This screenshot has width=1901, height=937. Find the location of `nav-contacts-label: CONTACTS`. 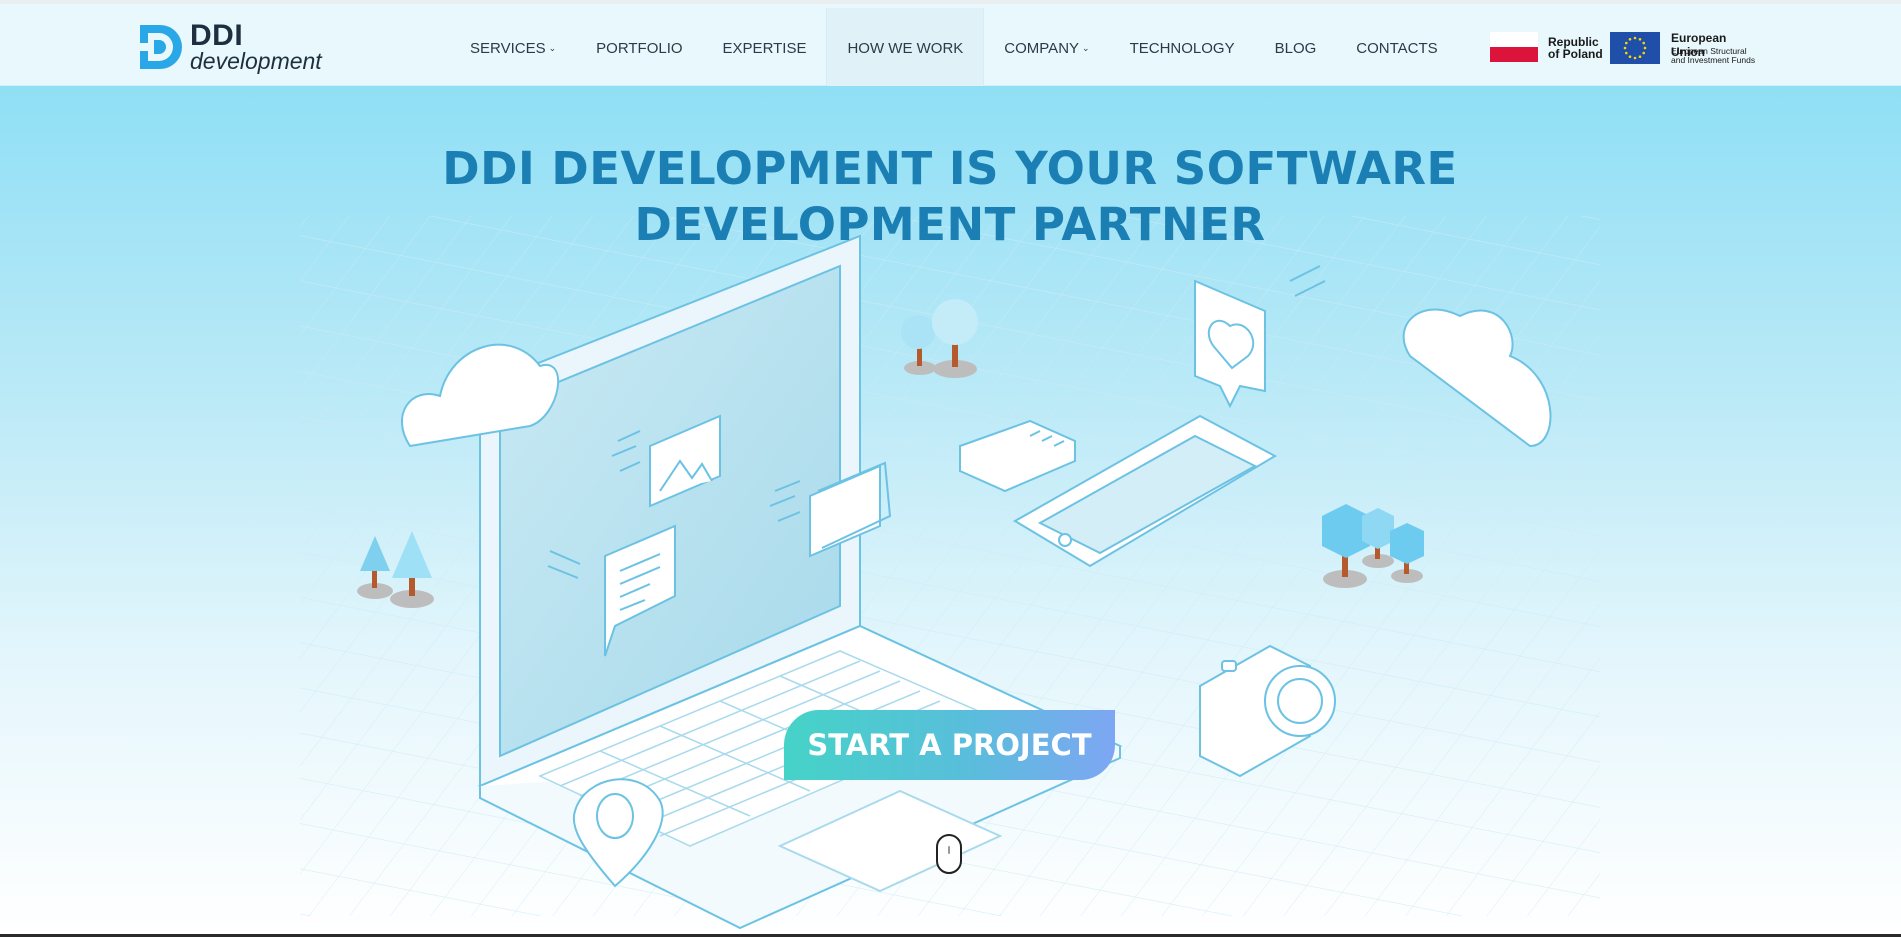

nav-contacts-label: CONTACTS is located at coordinates (1397, 48).